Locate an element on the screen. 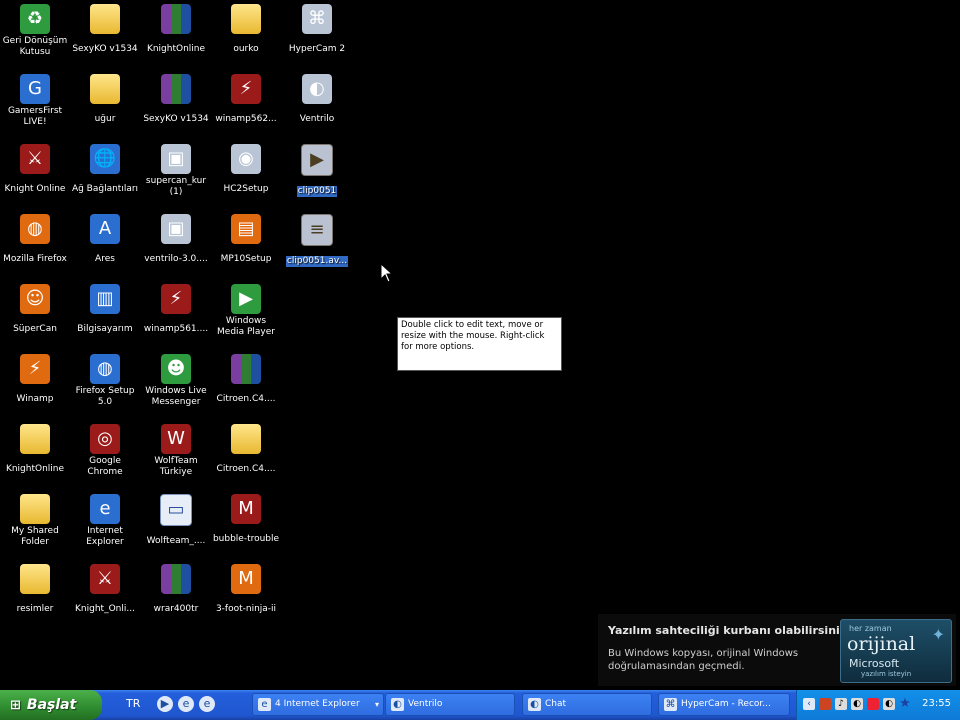  desktop-icon-label: resimler is located at coordinates (35, 609).